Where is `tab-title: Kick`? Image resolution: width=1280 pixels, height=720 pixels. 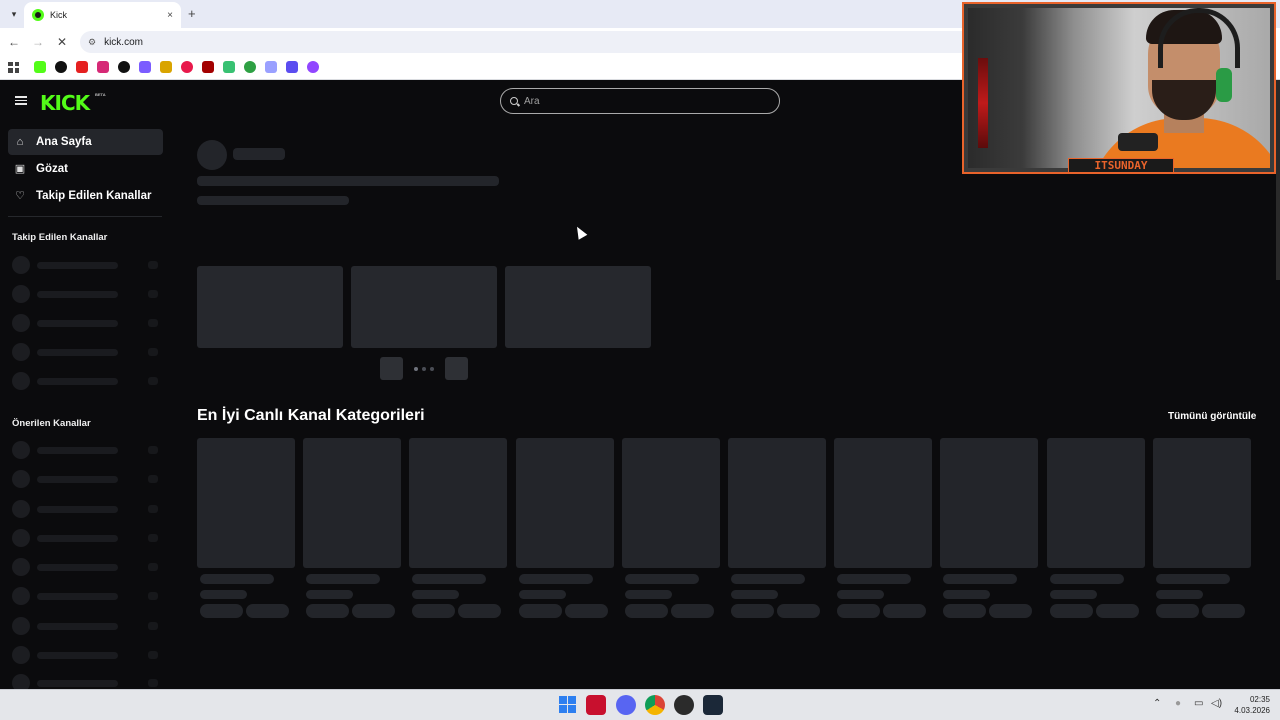
tab-title: Kick is located at coordinates (59, 15).